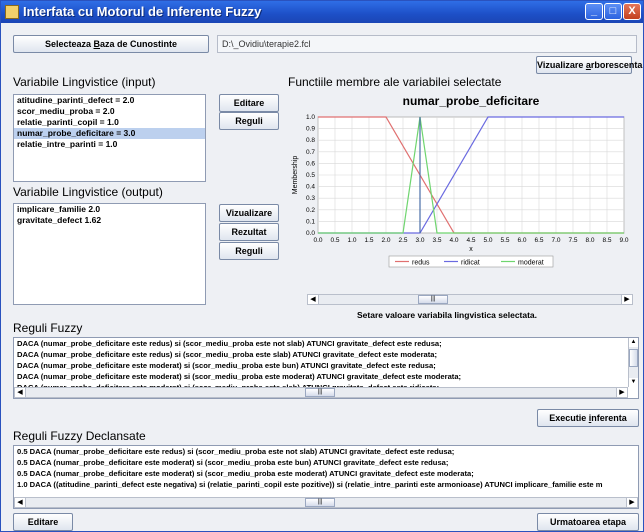 This screenshot has width=644, height=532. Describe the element at coordinates (69, 44) in the screenshot. I see `select-kb-label-a: Selecteaza` at that location.